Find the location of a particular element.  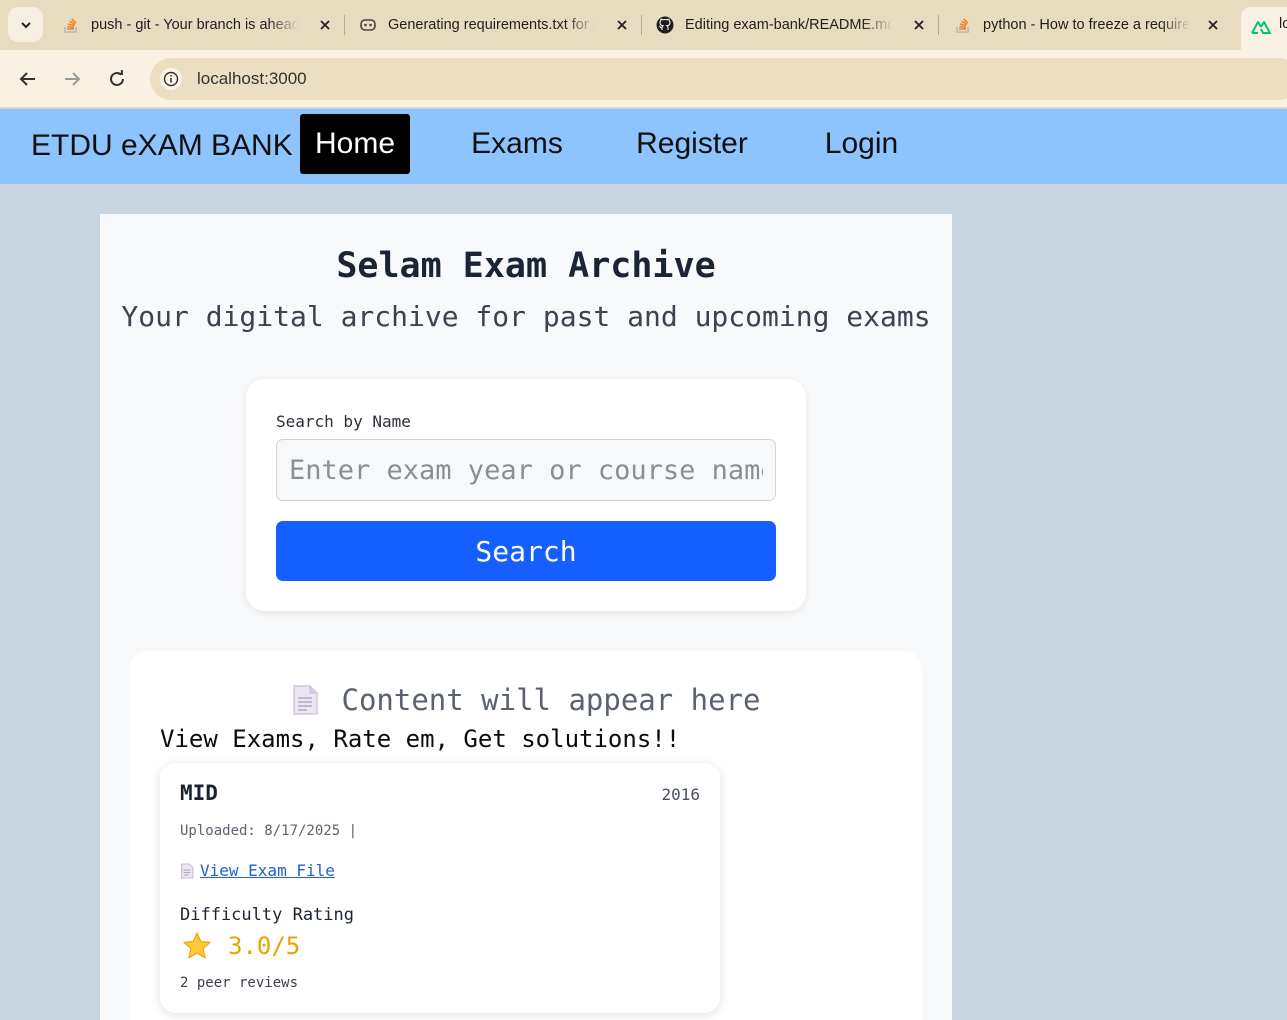

search-card: Search by Name Search is located at coordinates (526, 495).